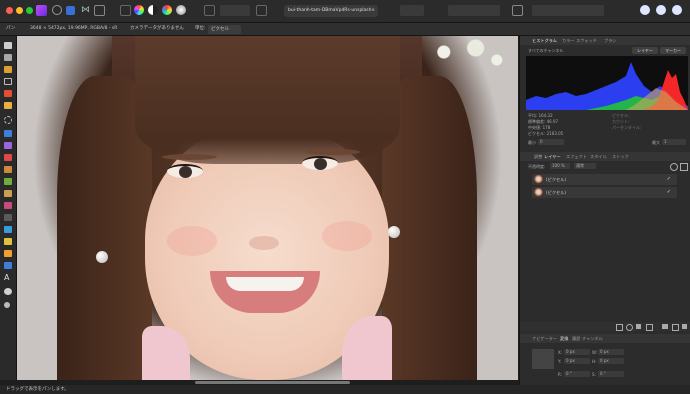 The image size is (690, 394). I want to click on tab-history: 履歴, so click(576, 338).